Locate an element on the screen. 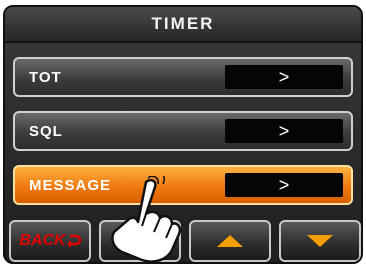 The image size is (366, 266). page-title: TIMER is located at coordinates (183, 23).